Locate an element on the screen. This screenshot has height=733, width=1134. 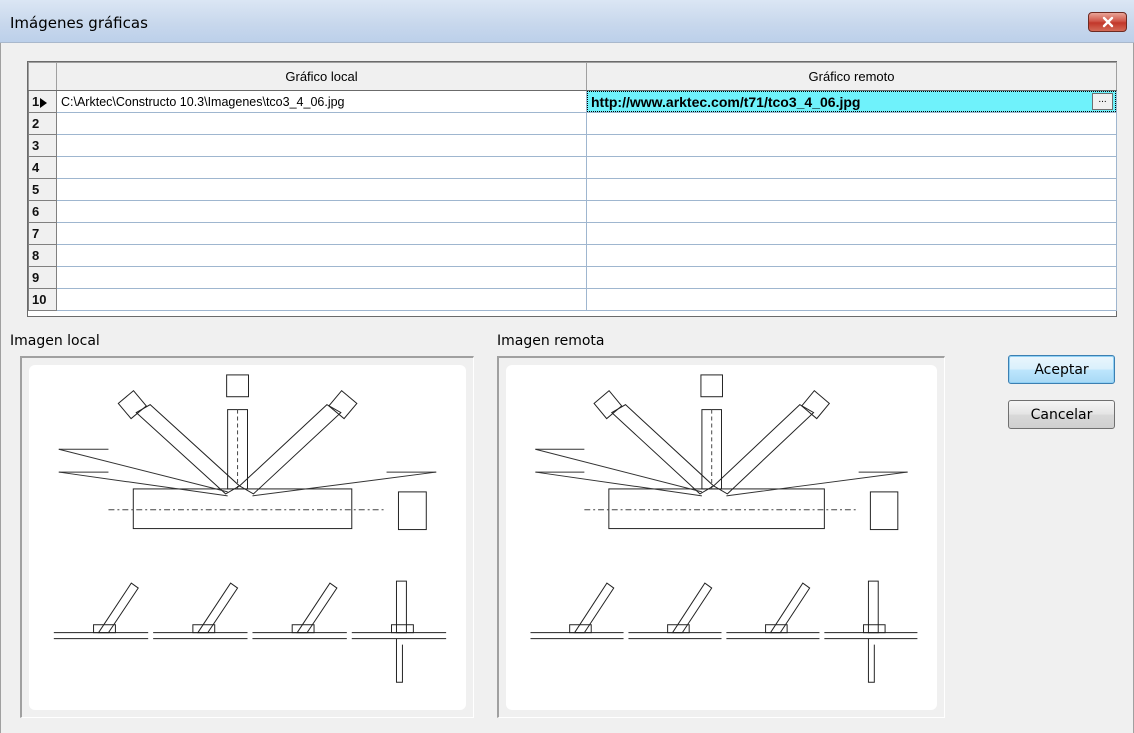
row-number: 3 is located at coordinates (42, 145).